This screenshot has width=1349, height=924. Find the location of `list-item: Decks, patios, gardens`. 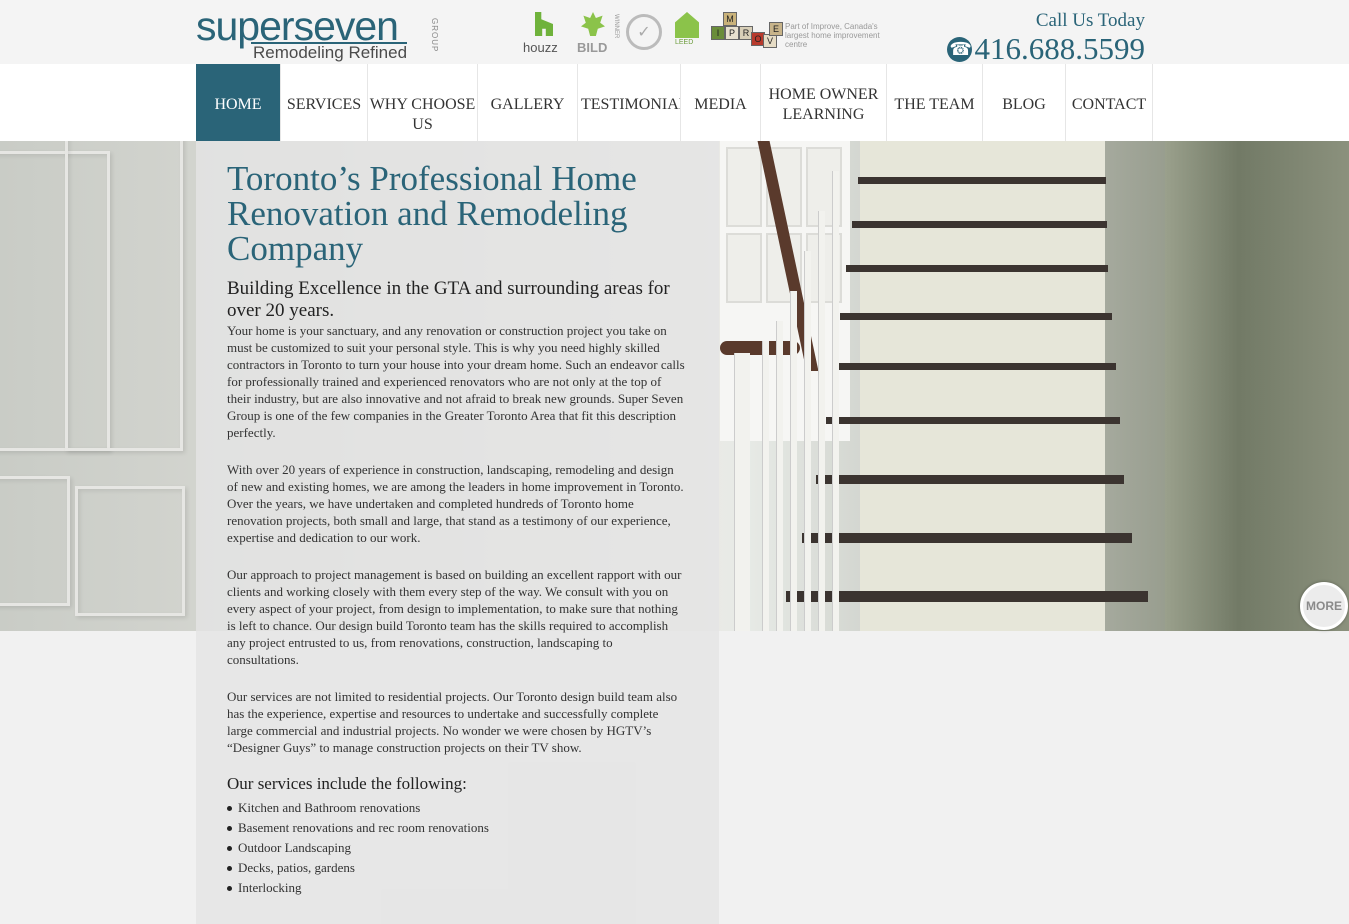

list-item: Decks, patios, gardens is located at coordinates (457, 868).